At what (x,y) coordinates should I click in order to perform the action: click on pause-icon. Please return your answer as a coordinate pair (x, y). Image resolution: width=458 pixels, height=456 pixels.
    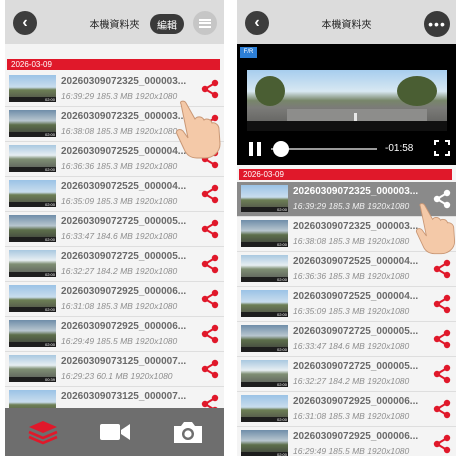
    Looking at the image, I should click on (255, 149).